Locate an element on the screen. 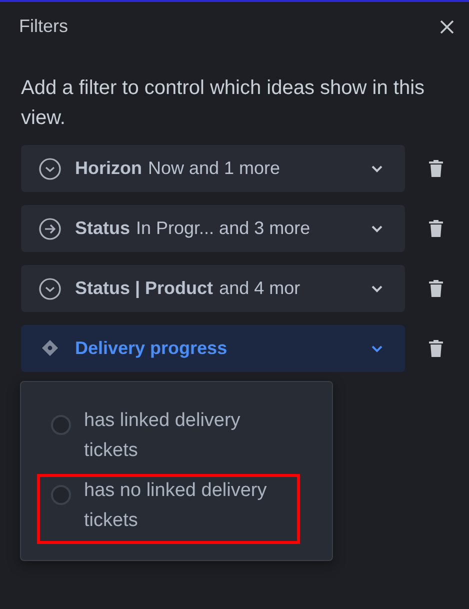 This screenshot has width=469, height=609. arrow-circle-icon is located at coordinates (50, 229).